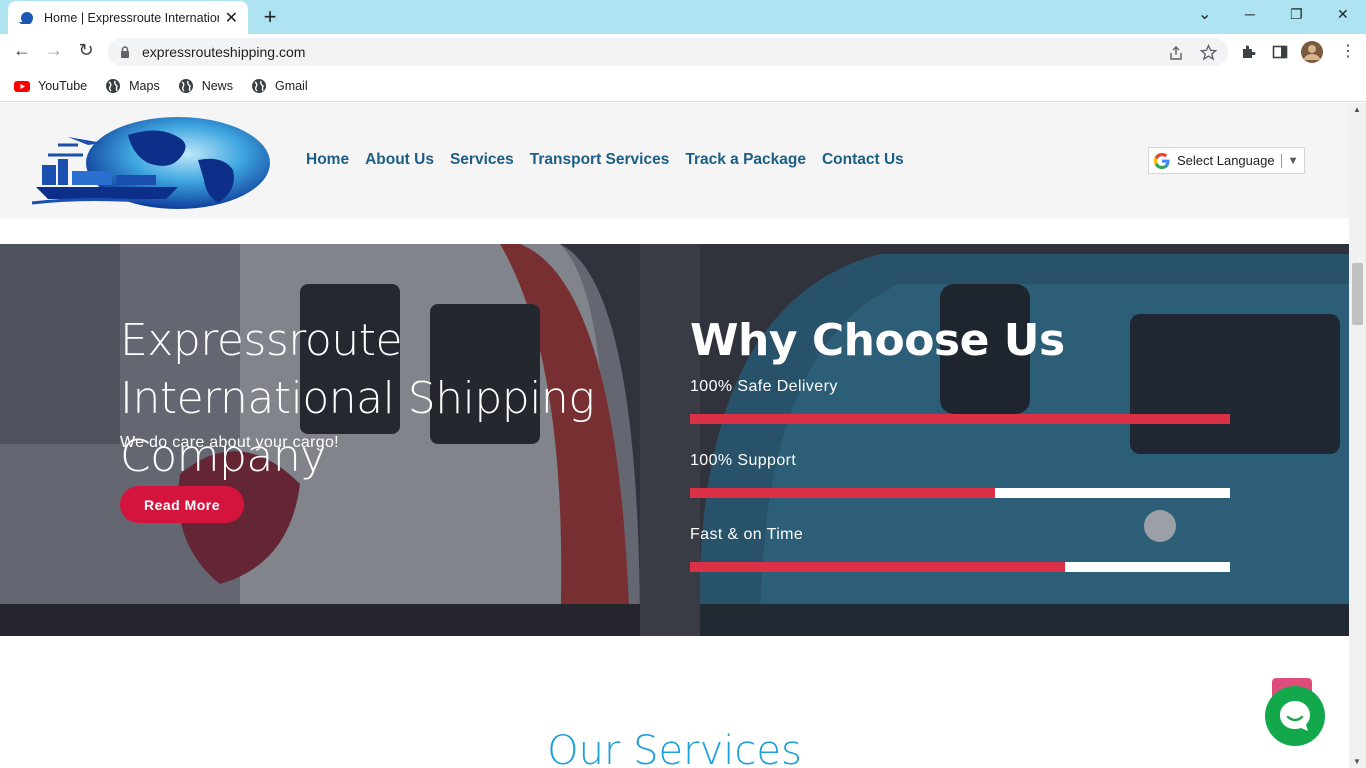 This screenshot has height=768, width=1366. I want to click on why-choose-us-title: Why Choose Us, so click(877, 340).